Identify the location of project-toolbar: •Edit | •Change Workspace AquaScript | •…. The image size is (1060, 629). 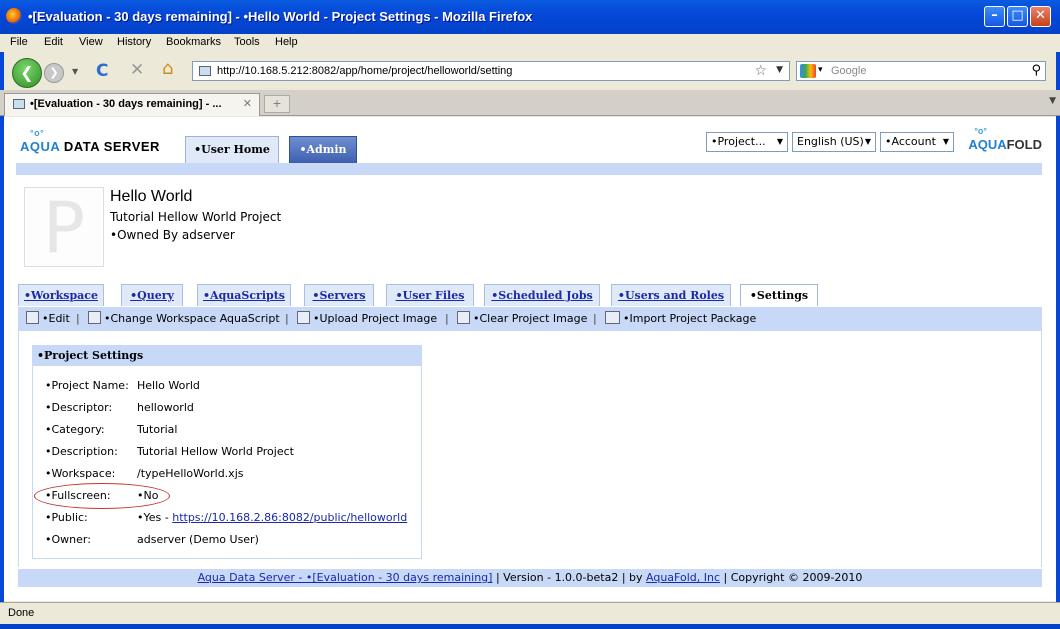
(530, 319).